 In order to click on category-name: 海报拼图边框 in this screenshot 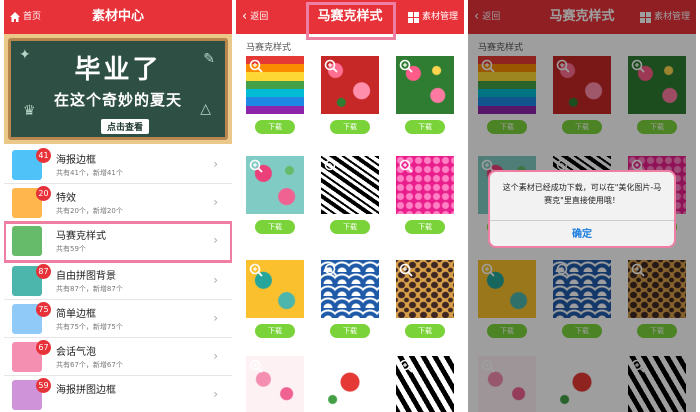, I will do `click(86, 390)`.